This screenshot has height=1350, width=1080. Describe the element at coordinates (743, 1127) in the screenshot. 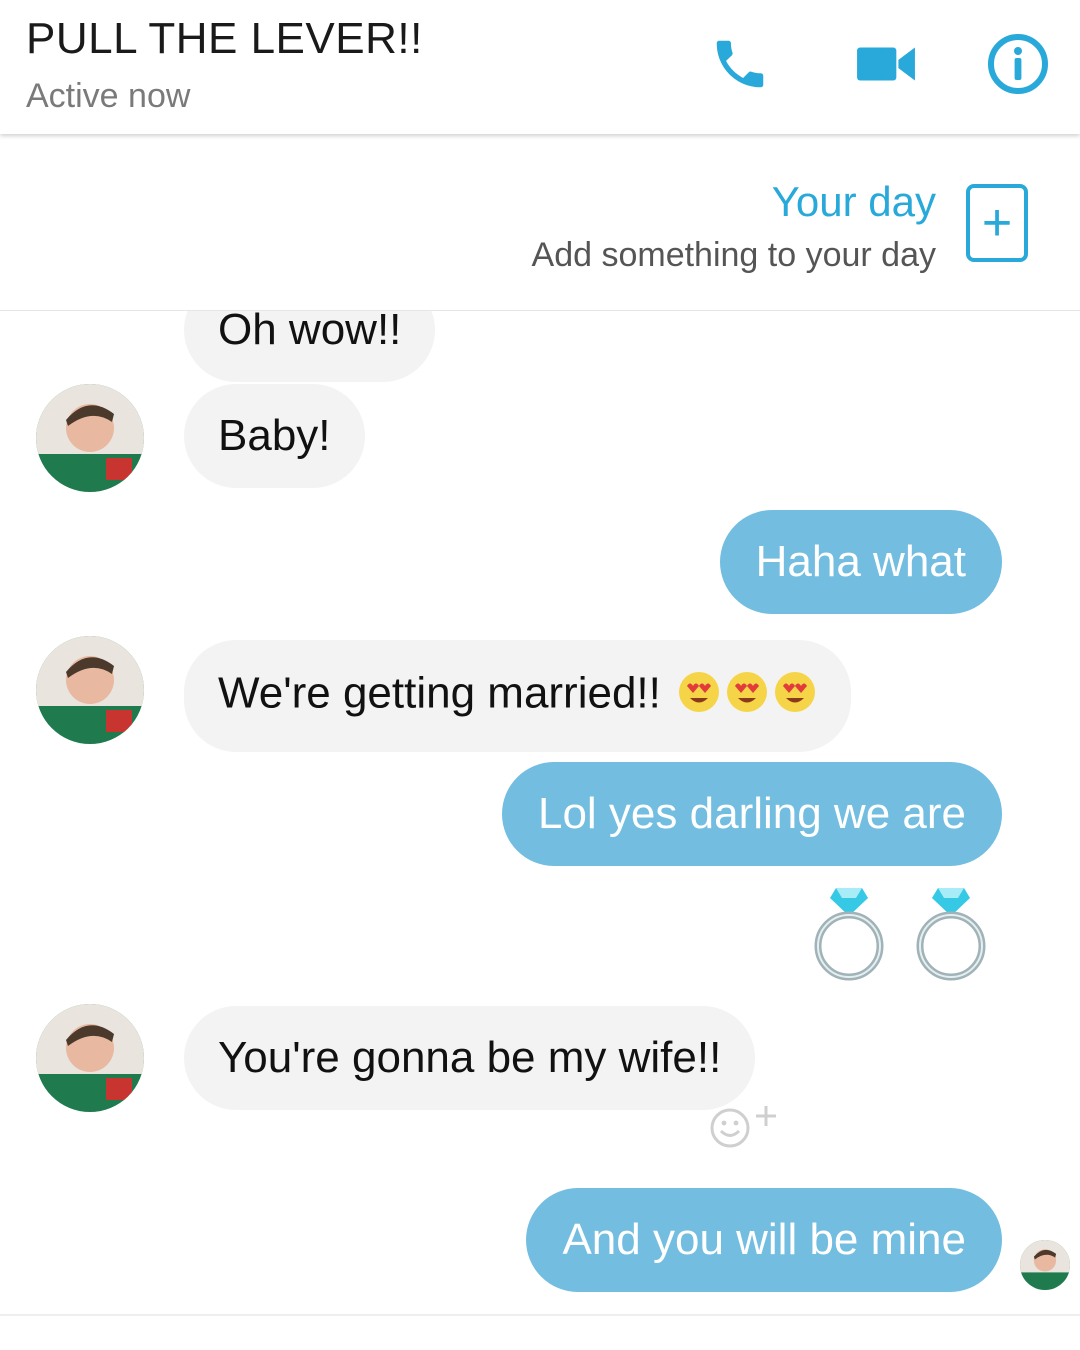

I see `smiley-plus-icon` at that location.